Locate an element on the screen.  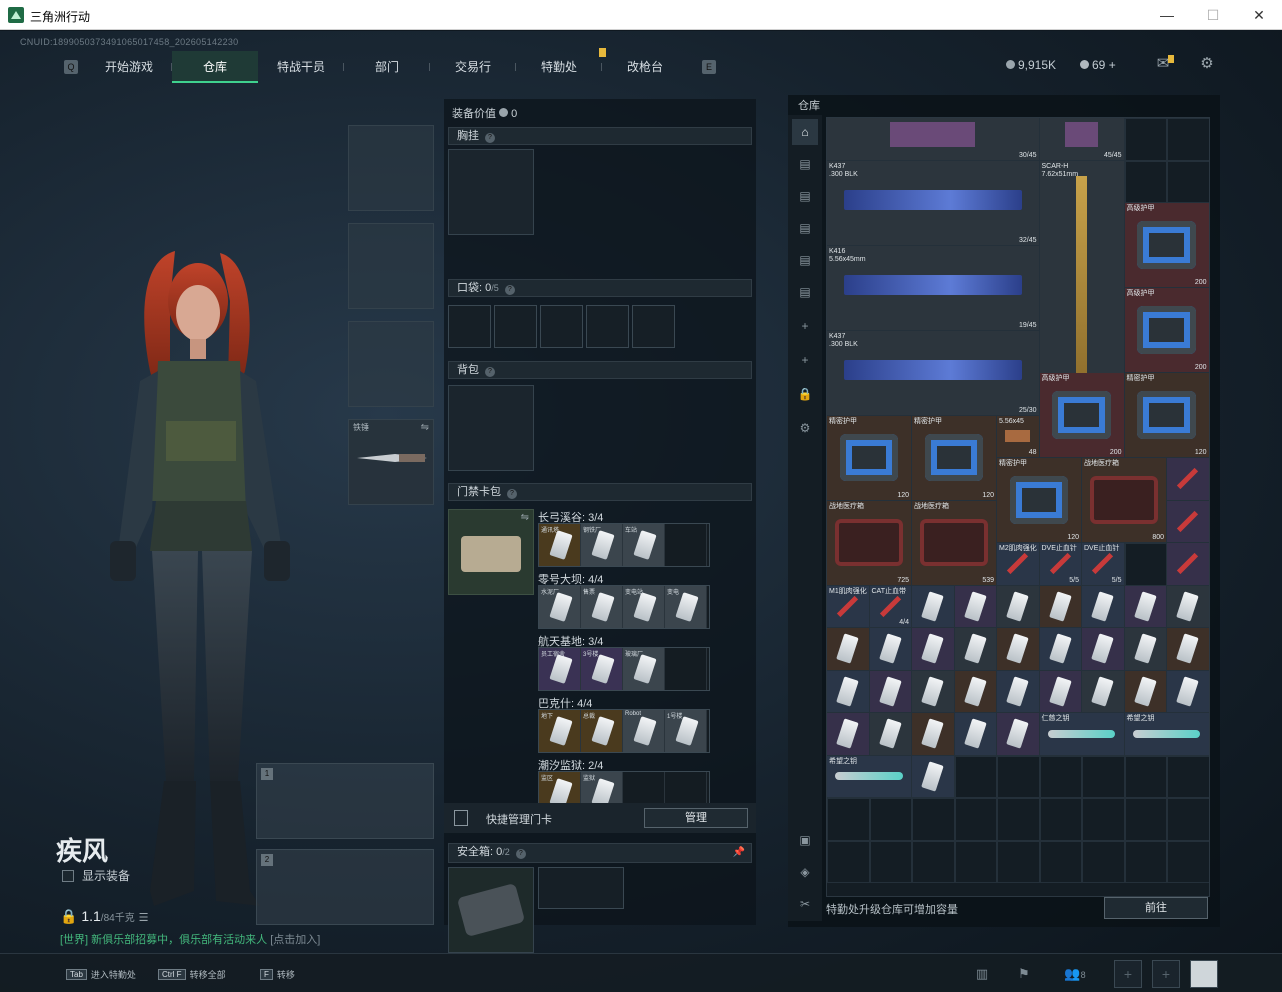
keycard-item: 1号楼 is located at coordinates (686, 731).